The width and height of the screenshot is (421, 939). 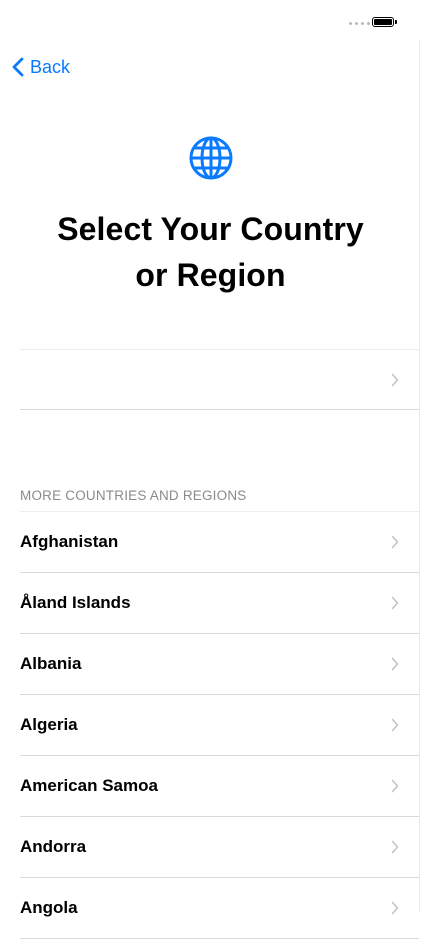 I want to click on country-row-afghanistan: Afghanistan, so click(x=219, y=542).